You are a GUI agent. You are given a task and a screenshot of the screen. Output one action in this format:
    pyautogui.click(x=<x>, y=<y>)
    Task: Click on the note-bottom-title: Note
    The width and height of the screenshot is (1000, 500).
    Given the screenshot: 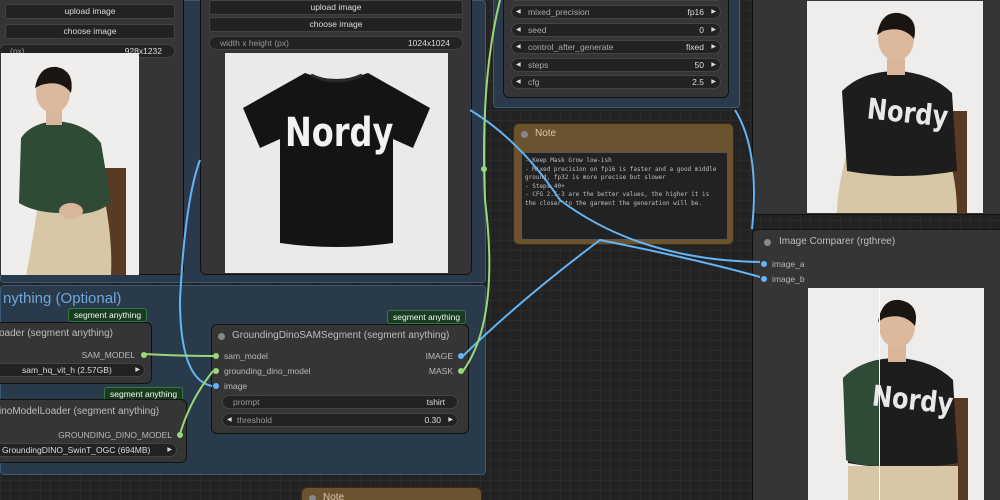 What is the action you would take?
    pyautogui.click(x=334, y=496)
    